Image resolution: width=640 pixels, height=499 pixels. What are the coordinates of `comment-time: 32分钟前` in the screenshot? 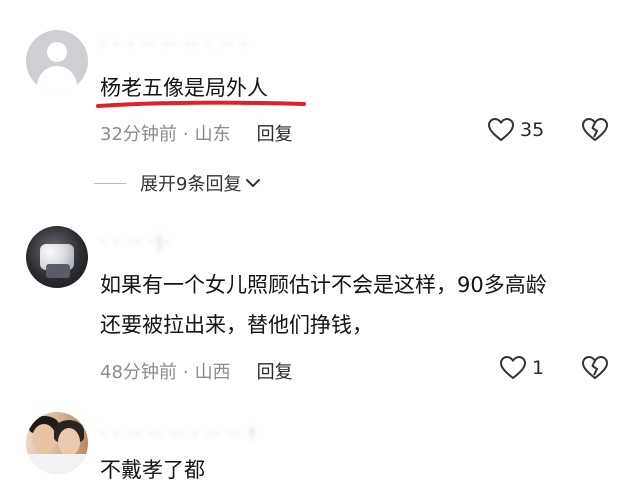 It's located at (138, 134).